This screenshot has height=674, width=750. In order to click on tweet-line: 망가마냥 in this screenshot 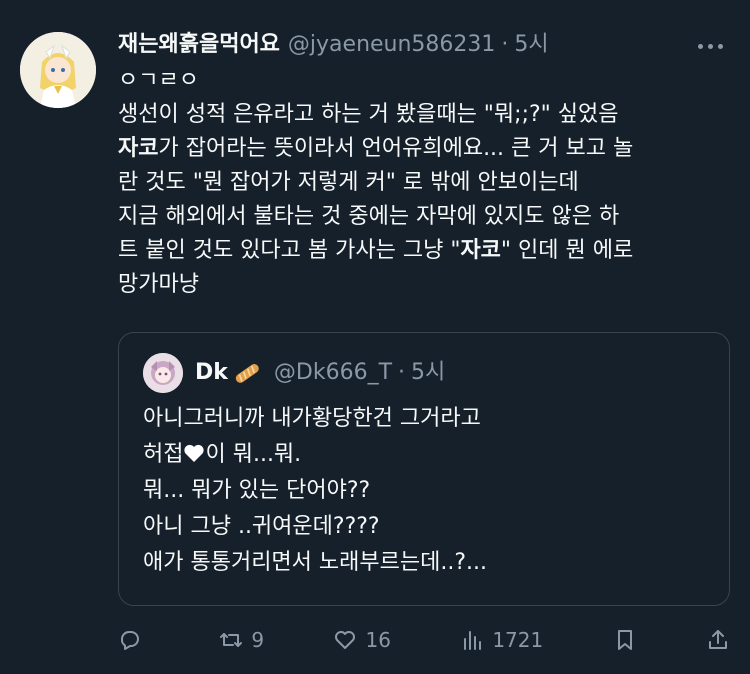, I will do `click(158, 284)`.